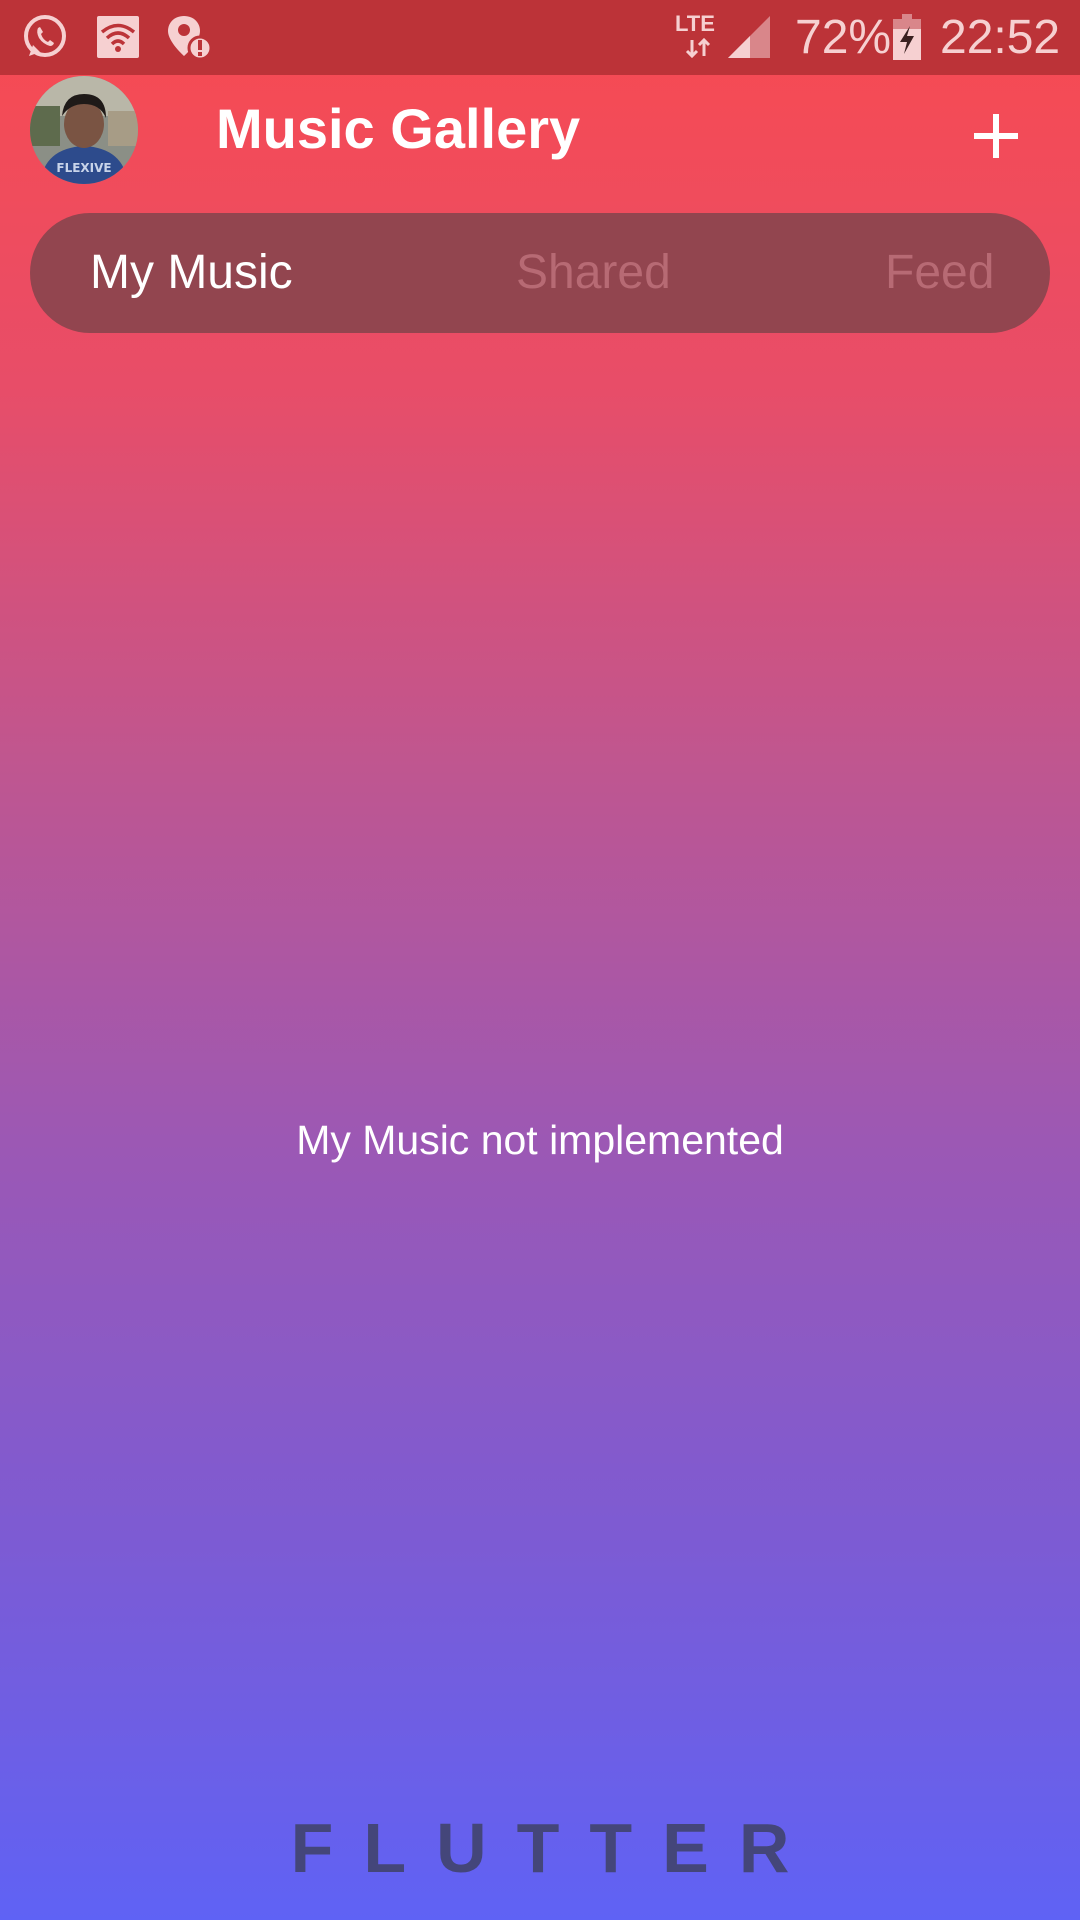 Image resolution: width=1080 pixels, height=1920 pixels. I want to click on signal-icon, so click(749, 37).